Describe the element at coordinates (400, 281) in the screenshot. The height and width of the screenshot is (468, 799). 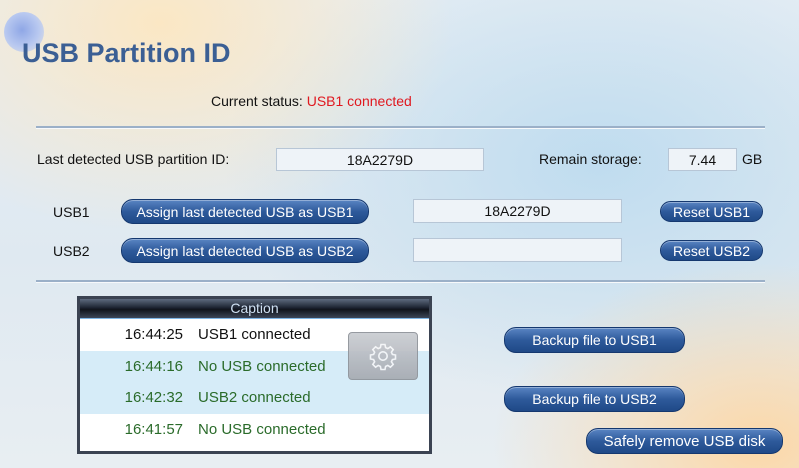
I see `bottom-divider` at that location.